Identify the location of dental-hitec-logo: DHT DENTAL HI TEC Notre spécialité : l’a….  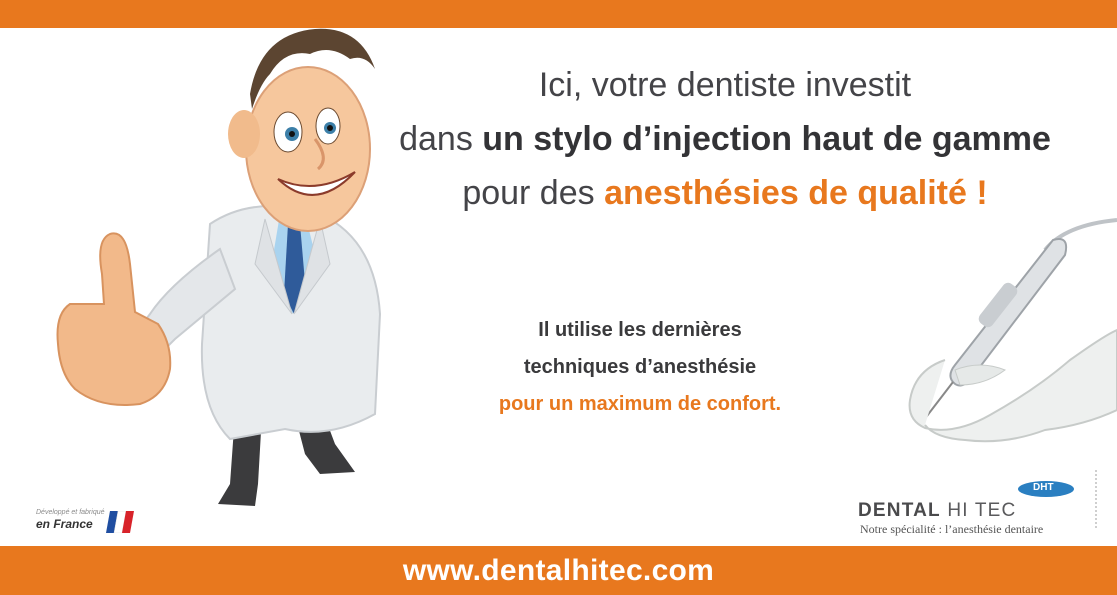
(970, 508).